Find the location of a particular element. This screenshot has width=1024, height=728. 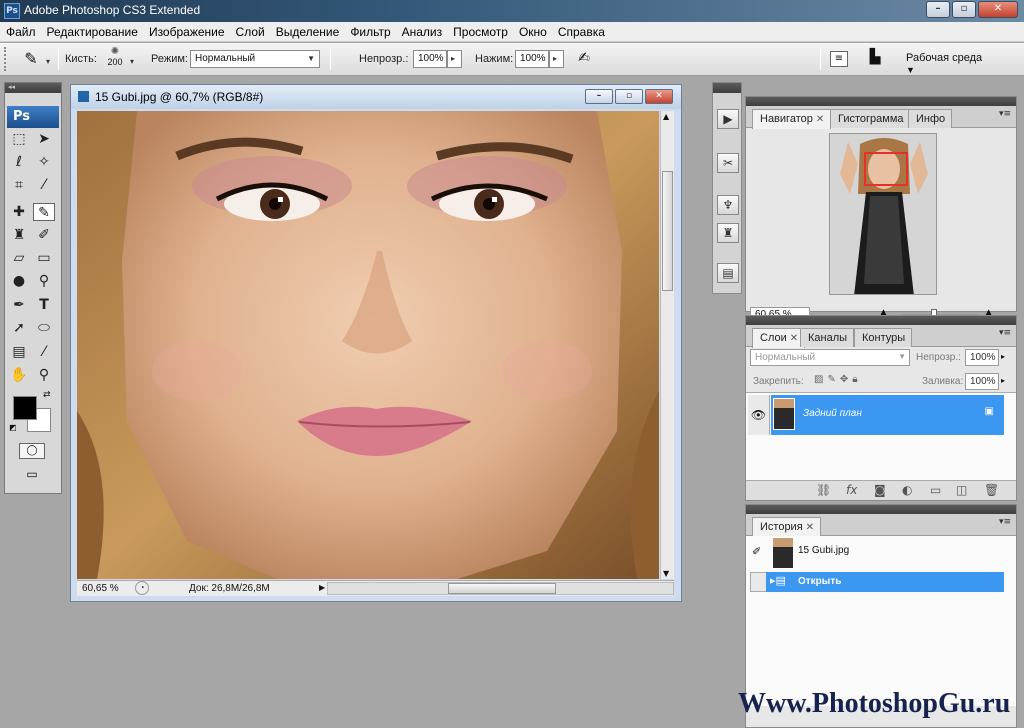

history-step-row: ▸▤ Открыть is located at coordinates (875, 582).